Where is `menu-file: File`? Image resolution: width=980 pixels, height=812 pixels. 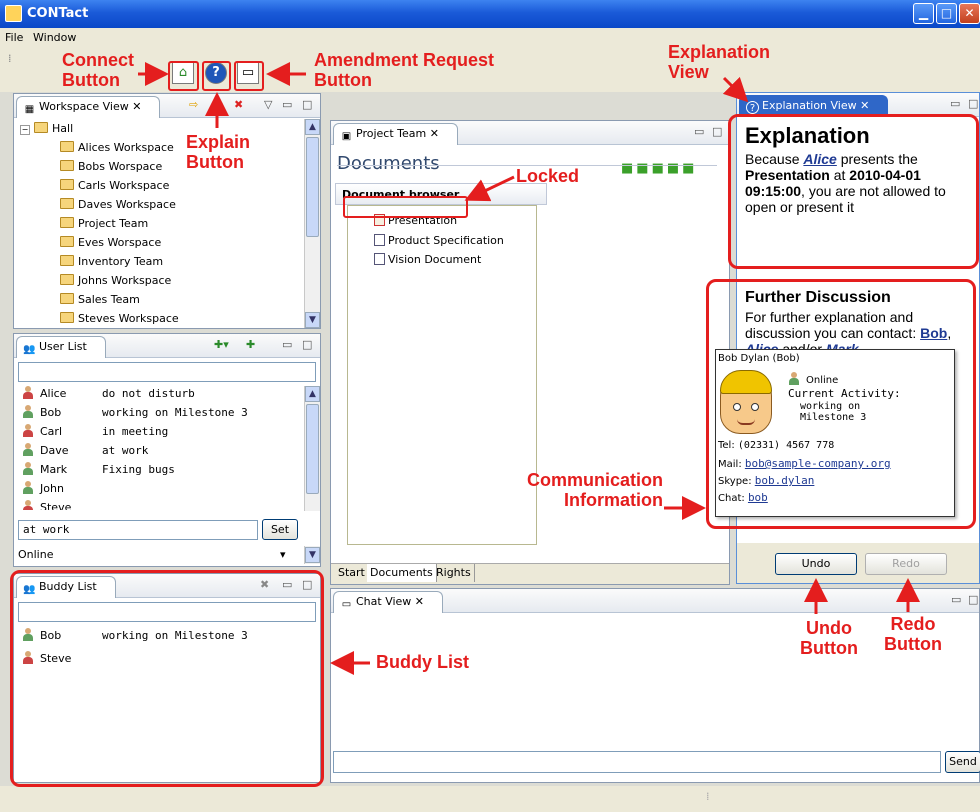 menu-file: File is located at coordinates (14, 37).